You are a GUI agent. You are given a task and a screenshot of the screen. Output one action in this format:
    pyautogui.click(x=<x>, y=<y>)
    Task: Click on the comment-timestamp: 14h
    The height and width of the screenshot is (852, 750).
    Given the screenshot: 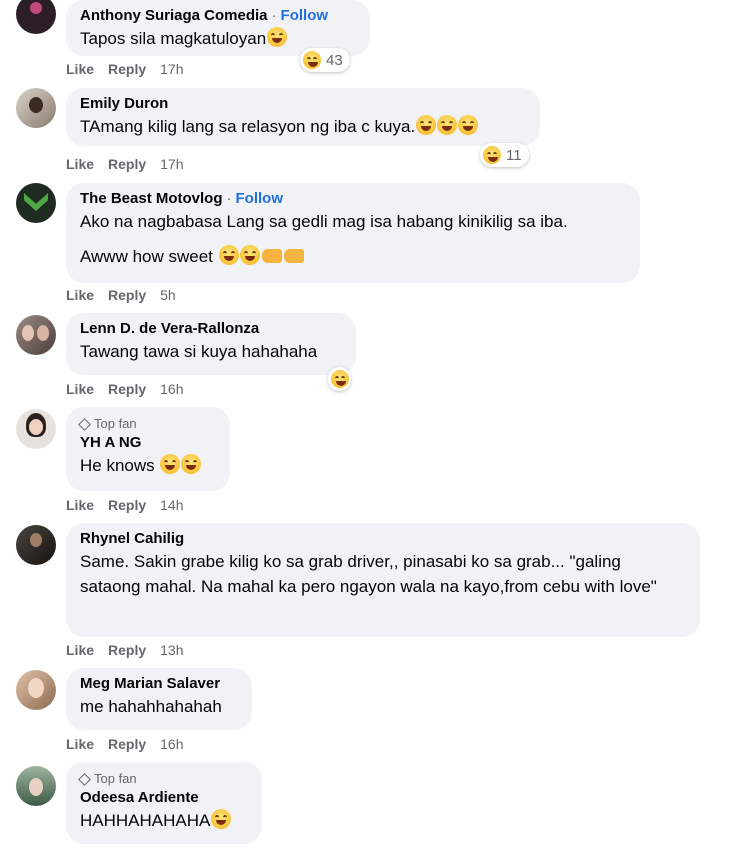 What is the action you would take?
    pyautogui.click(x=171, y=505)
    